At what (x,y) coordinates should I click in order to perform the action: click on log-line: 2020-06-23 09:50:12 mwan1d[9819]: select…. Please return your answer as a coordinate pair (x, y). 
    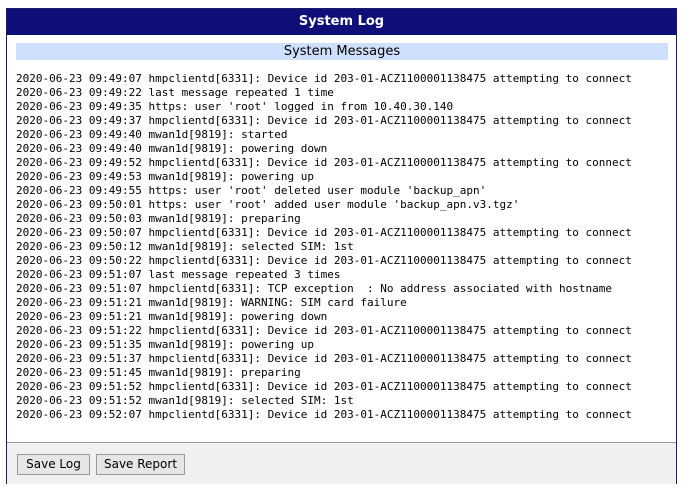
    Looking at the image, I should click on (185, 246).